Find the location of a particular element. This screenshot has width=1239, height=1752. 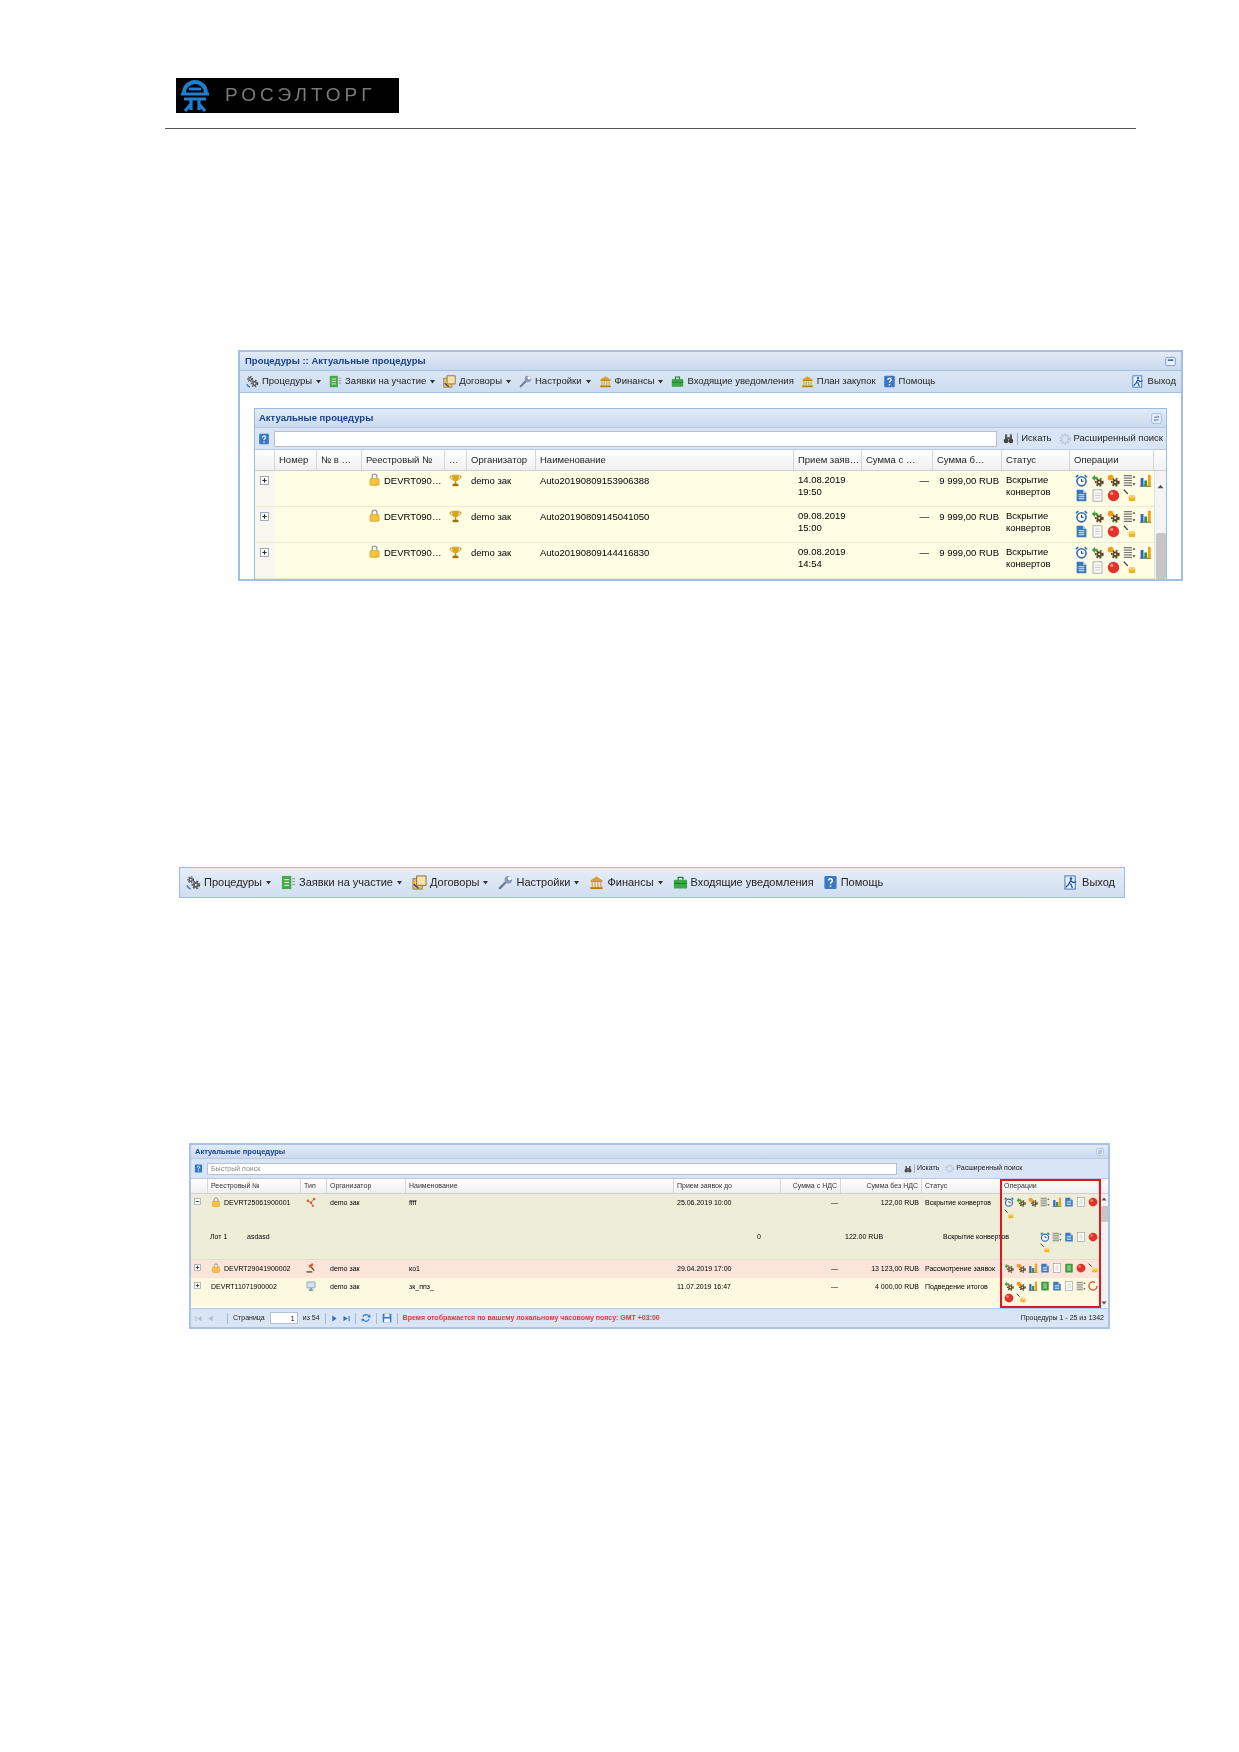

column-header: Организатор is located at coordinates (501, 460).